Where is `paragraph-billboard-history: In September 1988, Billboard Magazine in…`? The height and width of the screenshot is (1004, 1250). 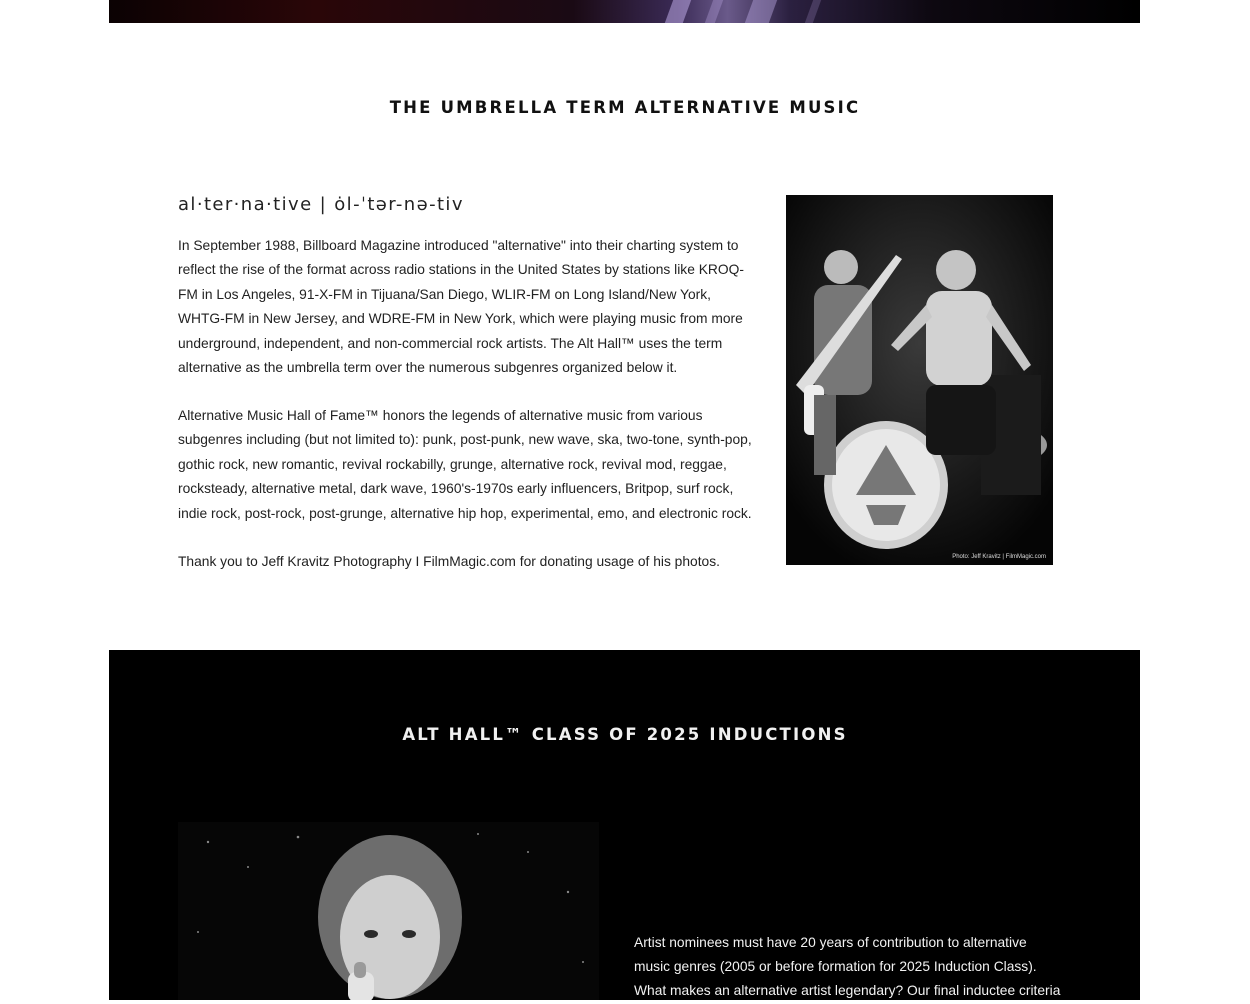 paragraph-billboard-history: In September 1988, Billboard Magazine in… is located at coordinates (461, 307).